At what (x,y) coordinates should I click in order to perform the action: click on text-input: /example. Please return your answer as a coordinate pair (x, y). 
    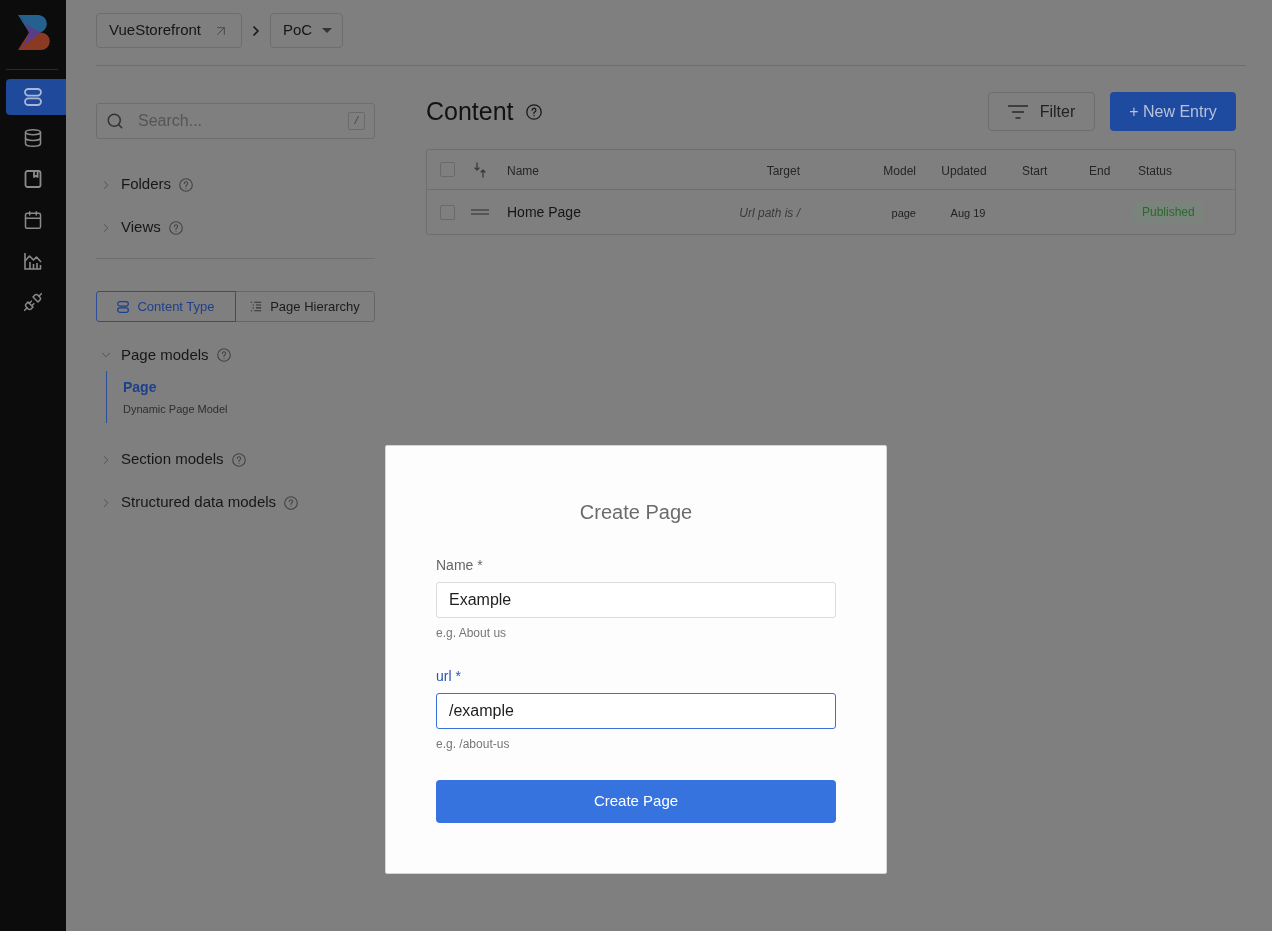
    Looking at the image, I should click on (636, 711).